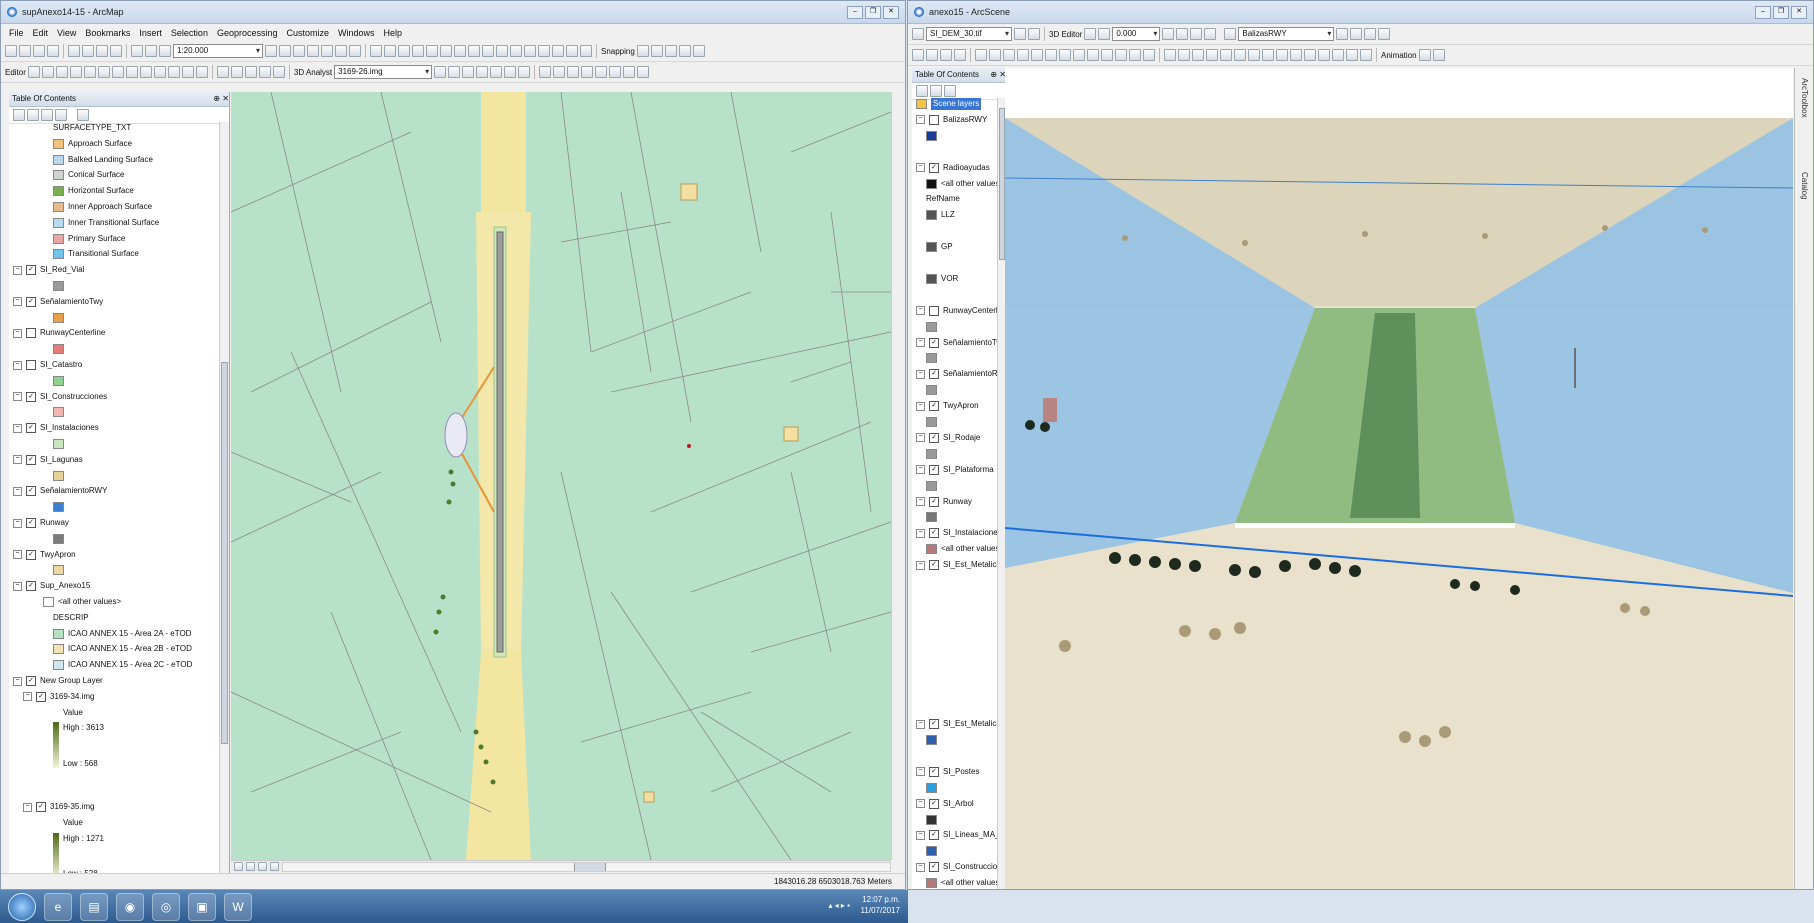 The image size is (1814, 923). Describe the element at coordinates (510, 72) in the screenshot. I see `arcscene-launch-icon` at that location.